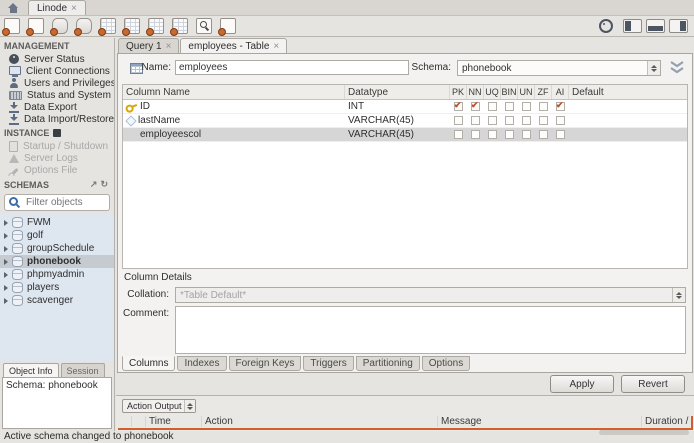 This screenshot has width=694, height=443. What do you see at coordinates (149, 46) in the screenshot?
I see `tab-query-1: Query 1 ×` at bounding box center [149, 46].